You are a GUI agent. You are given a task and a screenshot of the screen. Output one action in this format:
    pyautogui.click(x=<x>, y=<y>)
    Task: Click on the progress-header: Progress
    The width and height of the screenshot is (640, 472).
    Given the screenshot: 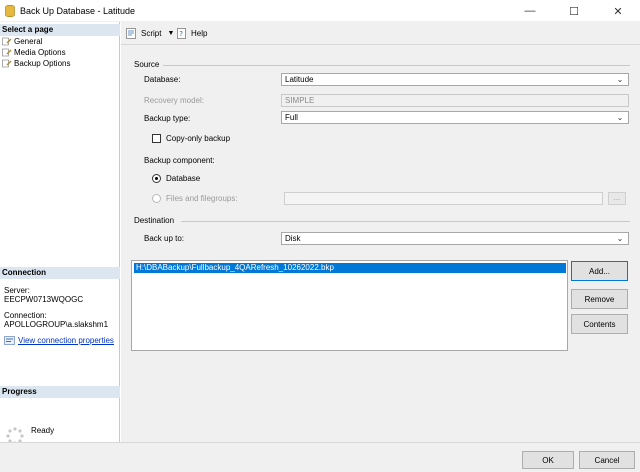 What is the action you would take?
    pyautogui.click(x=60, y=392)
    